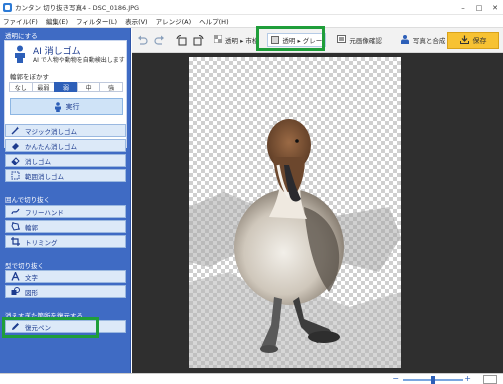  What do you see at coordinates (77, 8) in the screenshot?
I see `window-title: カンタン 切り抜き写真4 - DSC_0186.JPG` at bounding box center [77, 8].